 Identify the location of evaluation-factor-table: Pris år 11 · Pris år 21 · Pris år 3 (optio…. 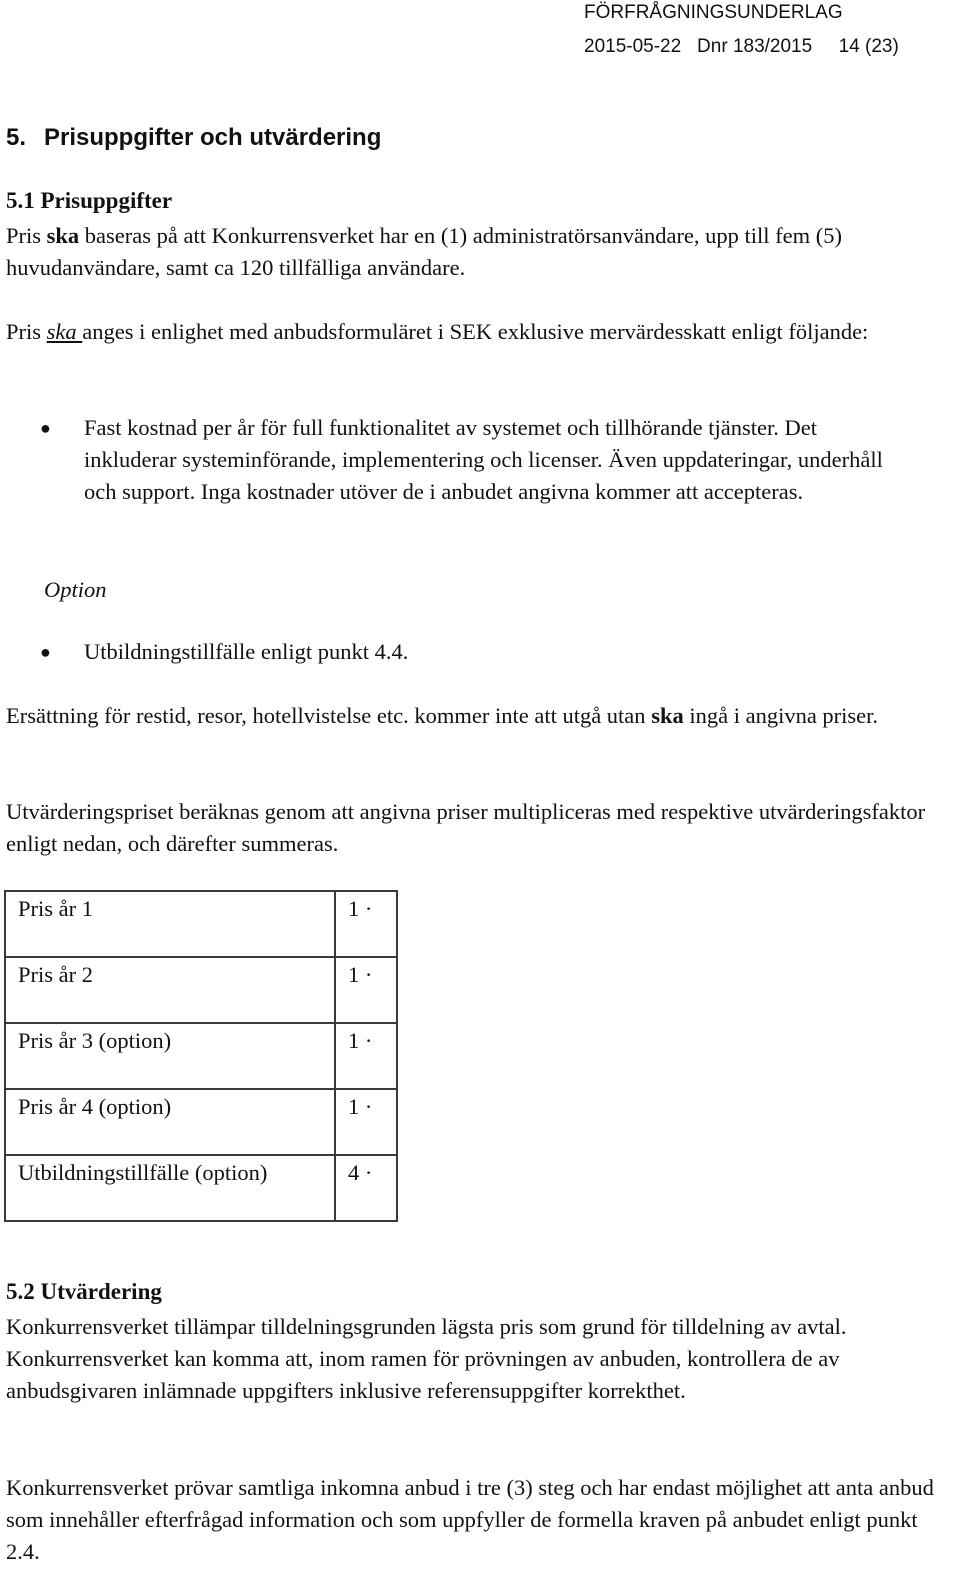
(201, 1056).